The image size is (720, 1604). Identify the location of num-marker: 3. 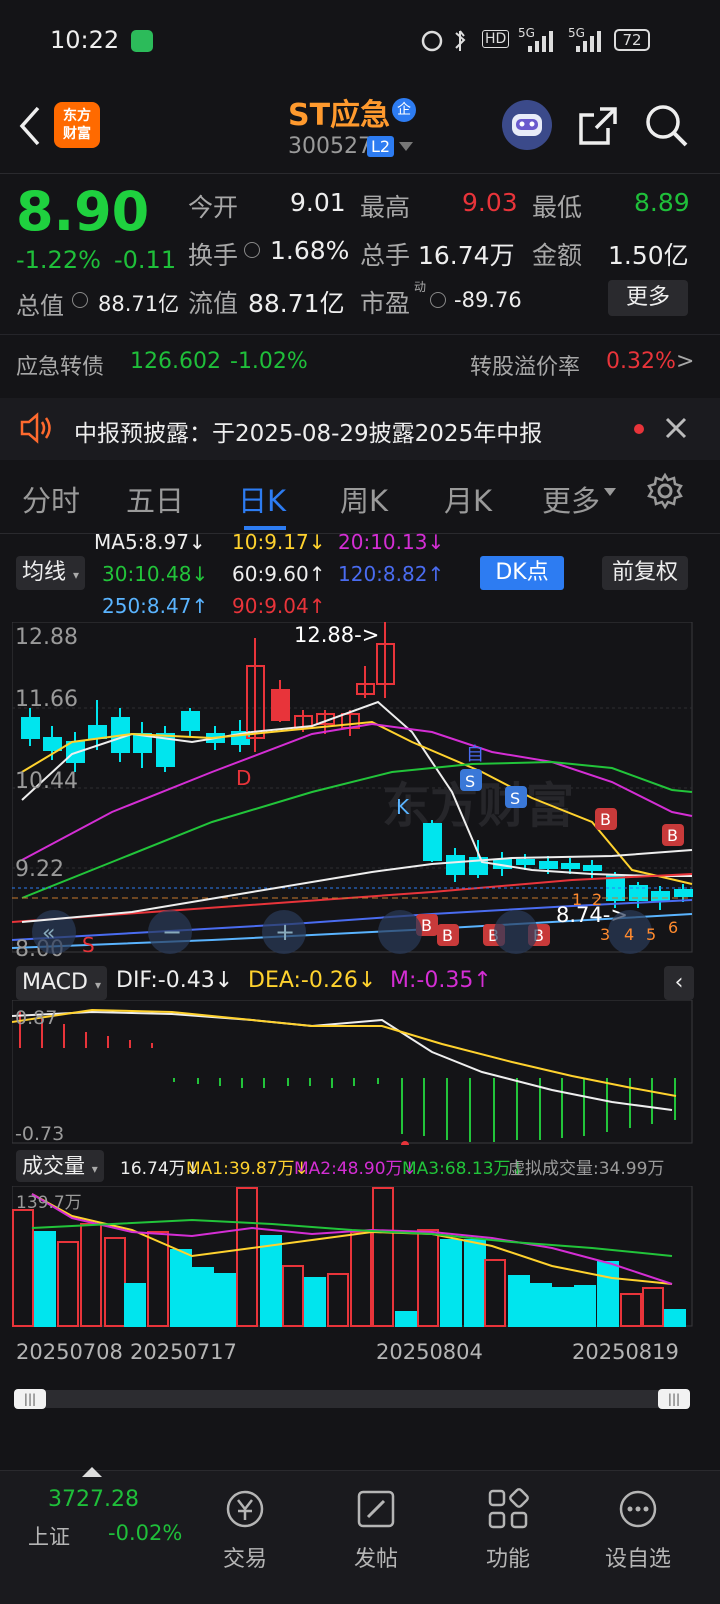
(605, 934).